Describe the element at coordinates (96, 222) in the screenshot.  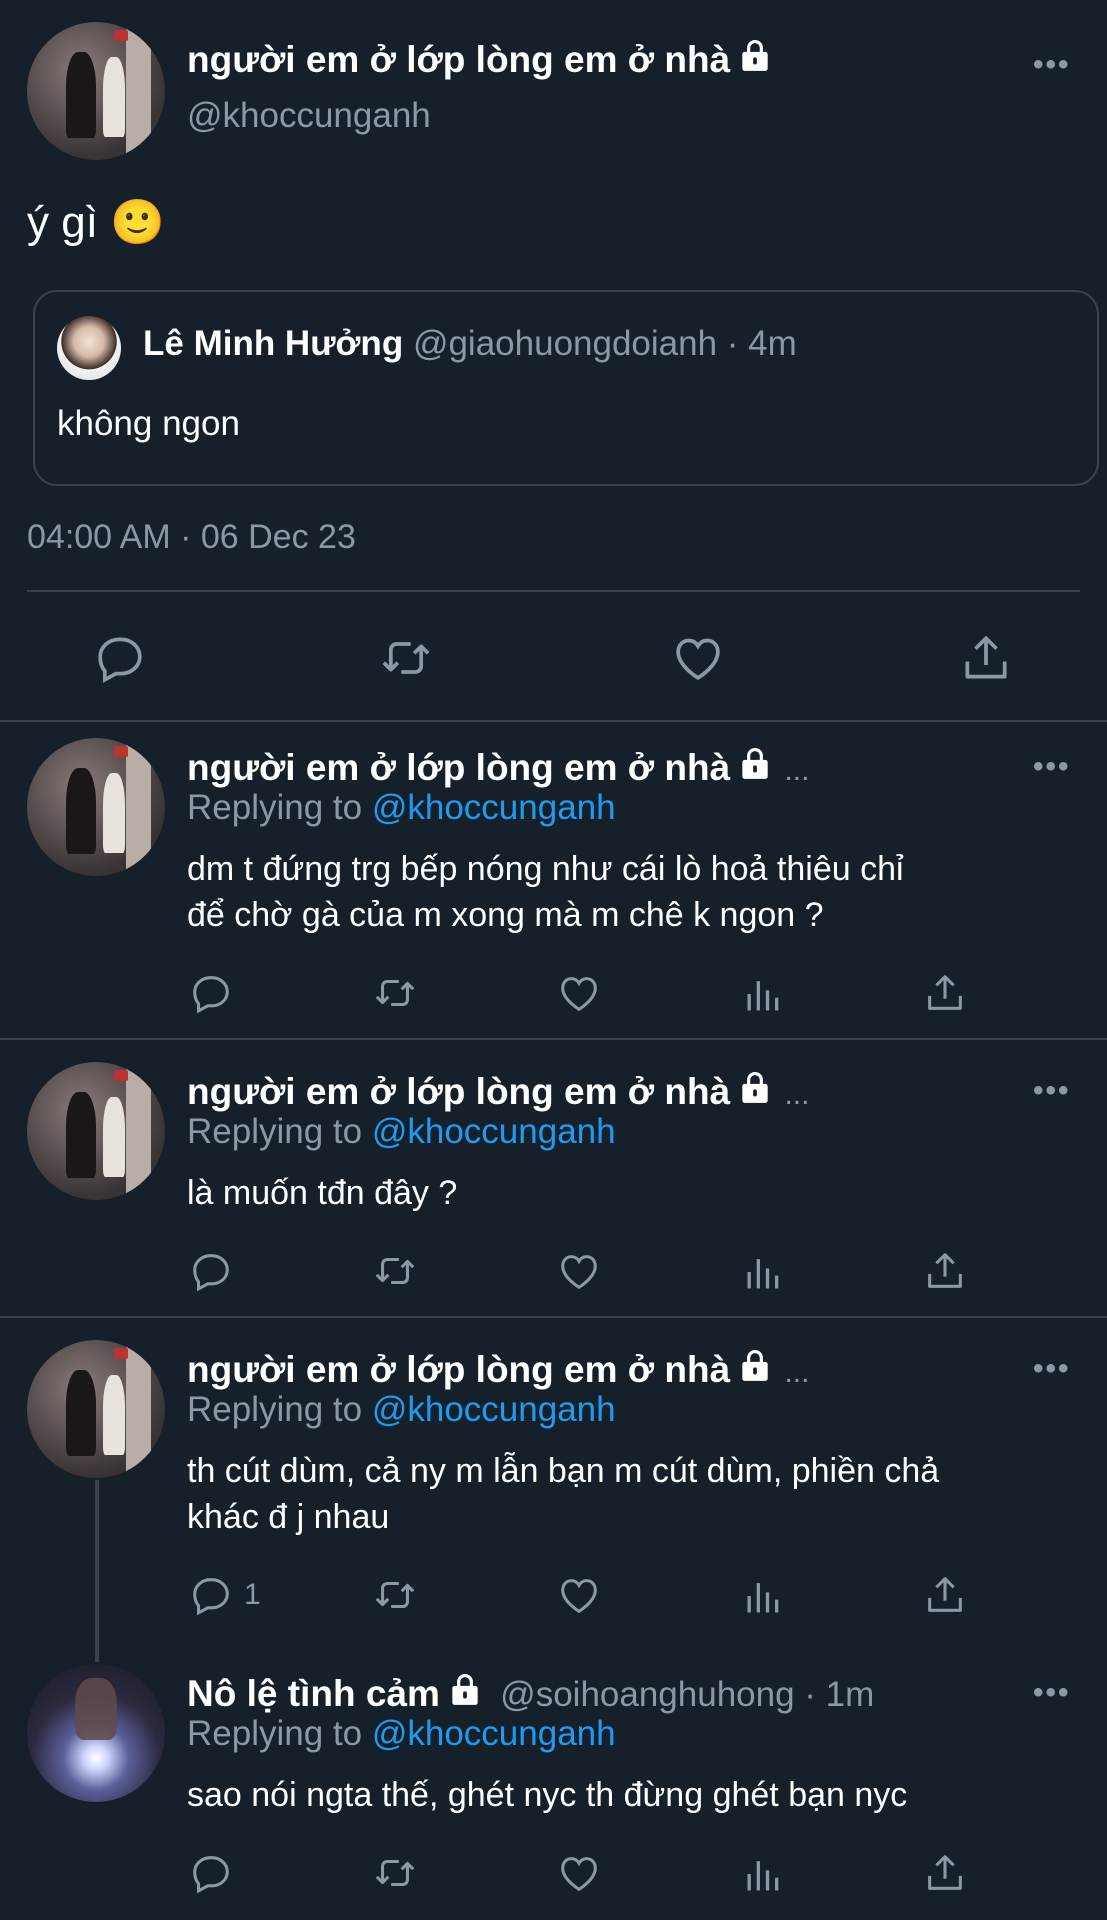
I see `tweet-text: ý gì 🙂` at that location.